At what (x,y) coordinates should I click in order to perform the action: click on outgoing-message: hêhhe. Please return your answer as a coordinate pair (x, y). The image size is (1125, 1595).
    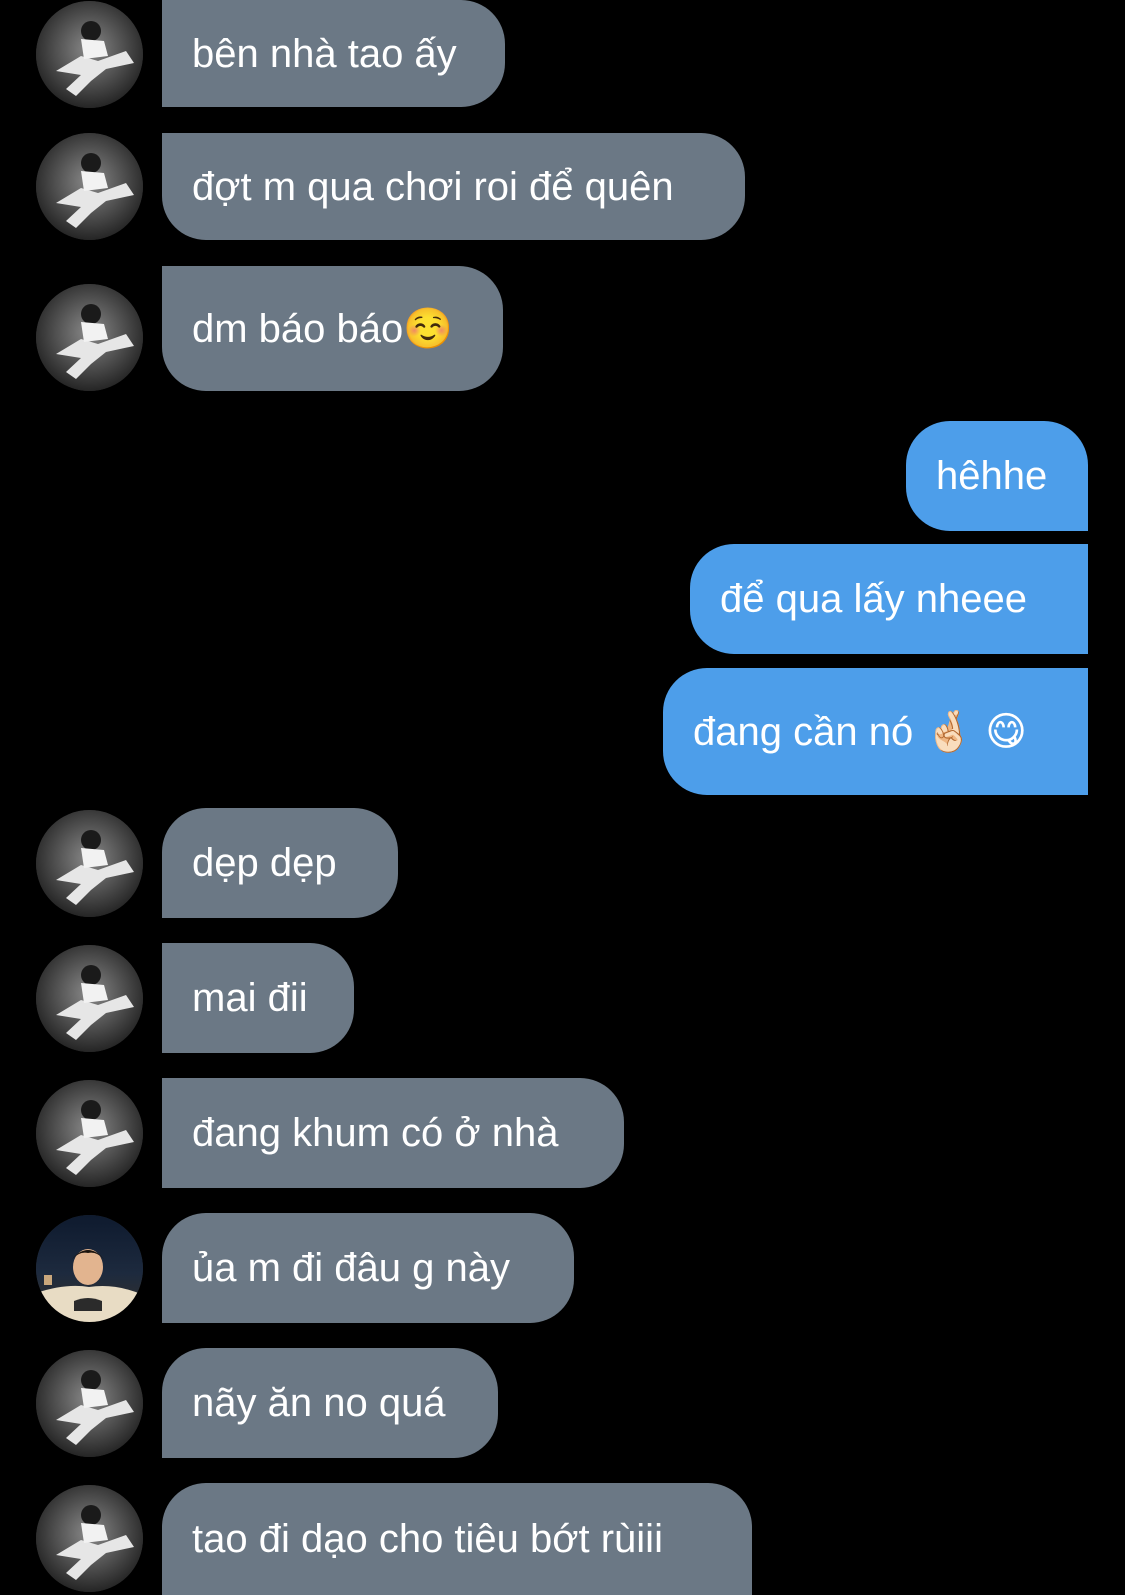
    Looking at the image, I should click on (997, 476).